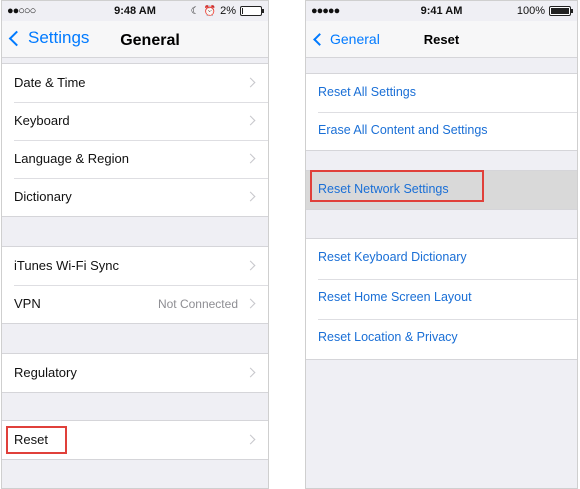  I want to click on settings-group: iTunes Wi-Fi Sync VPN Not Connected, so click(135, 285).